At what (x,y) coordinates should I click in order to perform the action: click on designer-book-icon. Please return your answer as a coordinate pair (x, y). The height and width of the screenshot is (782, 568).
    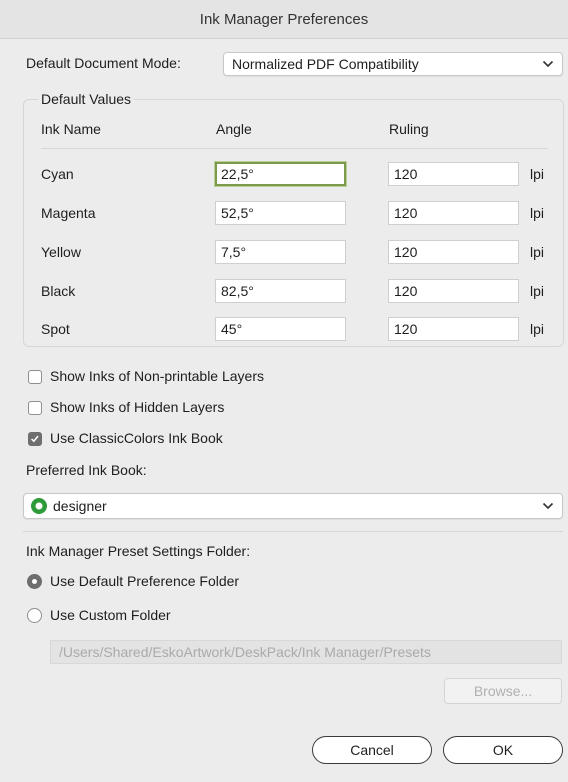
    Looking at the image, I should click on (39, 506).